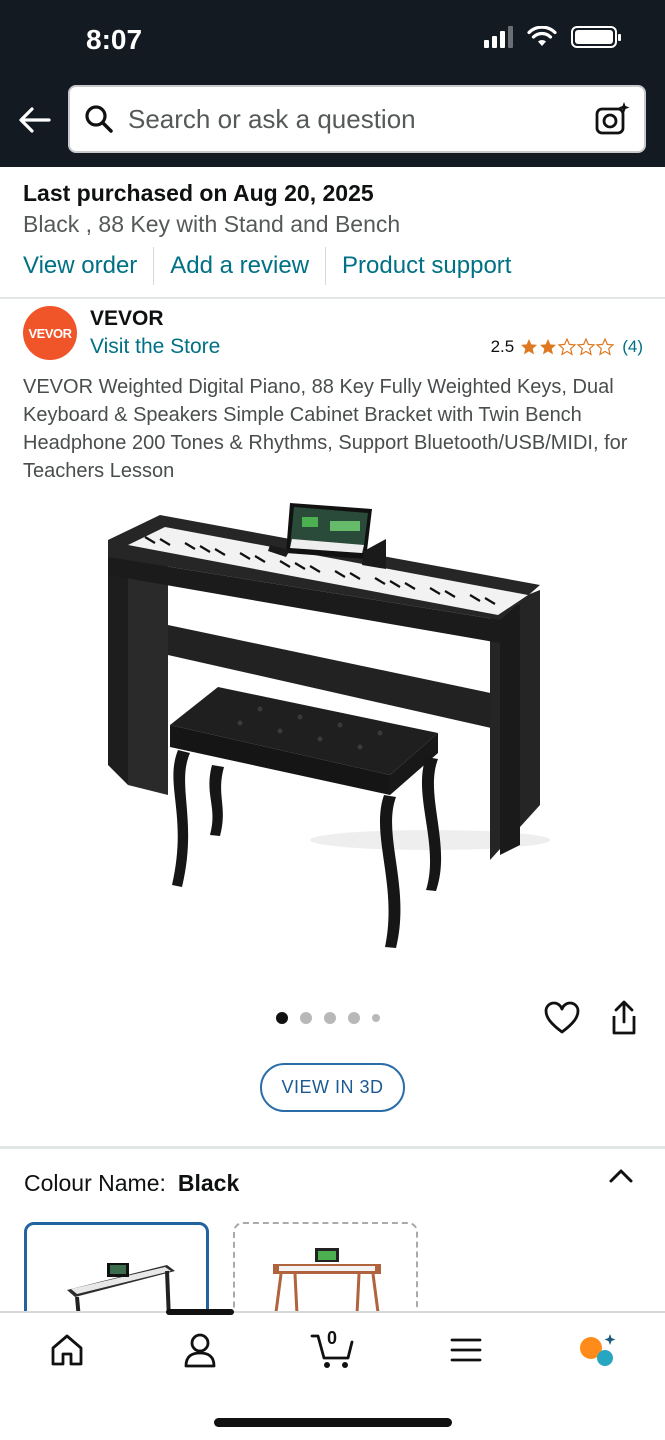 This screenshot has height=1440, width=665. I want to click on back-arrow-icon, so click(34, 120).